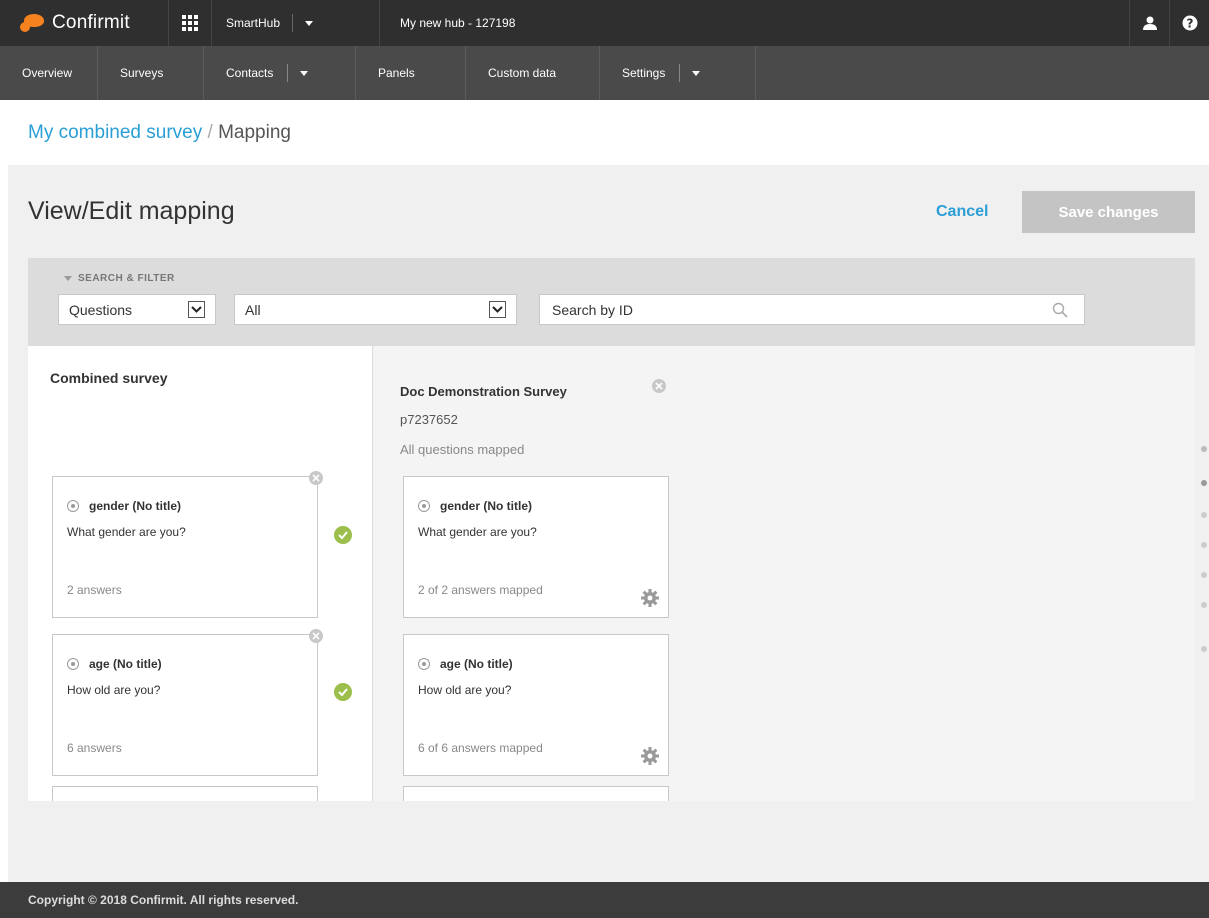 Image resolution: width=1209 pixels, height=918 pixels. I want to click on logo-icon, so click(33, 23).